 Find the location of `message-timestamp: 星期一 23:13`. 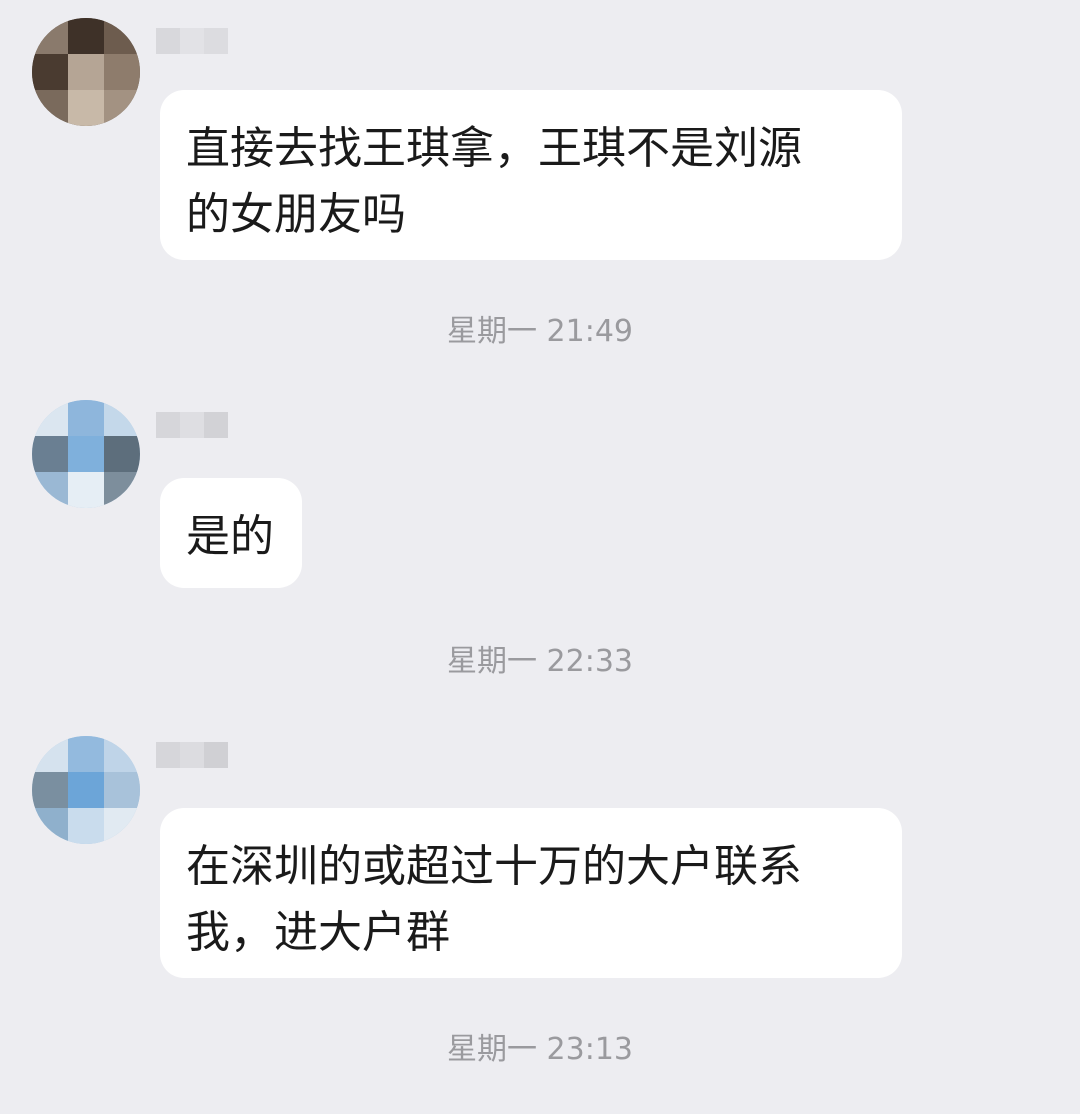

message-timestamp: 星期一 23:13 is located at coordinates (540, 1049).